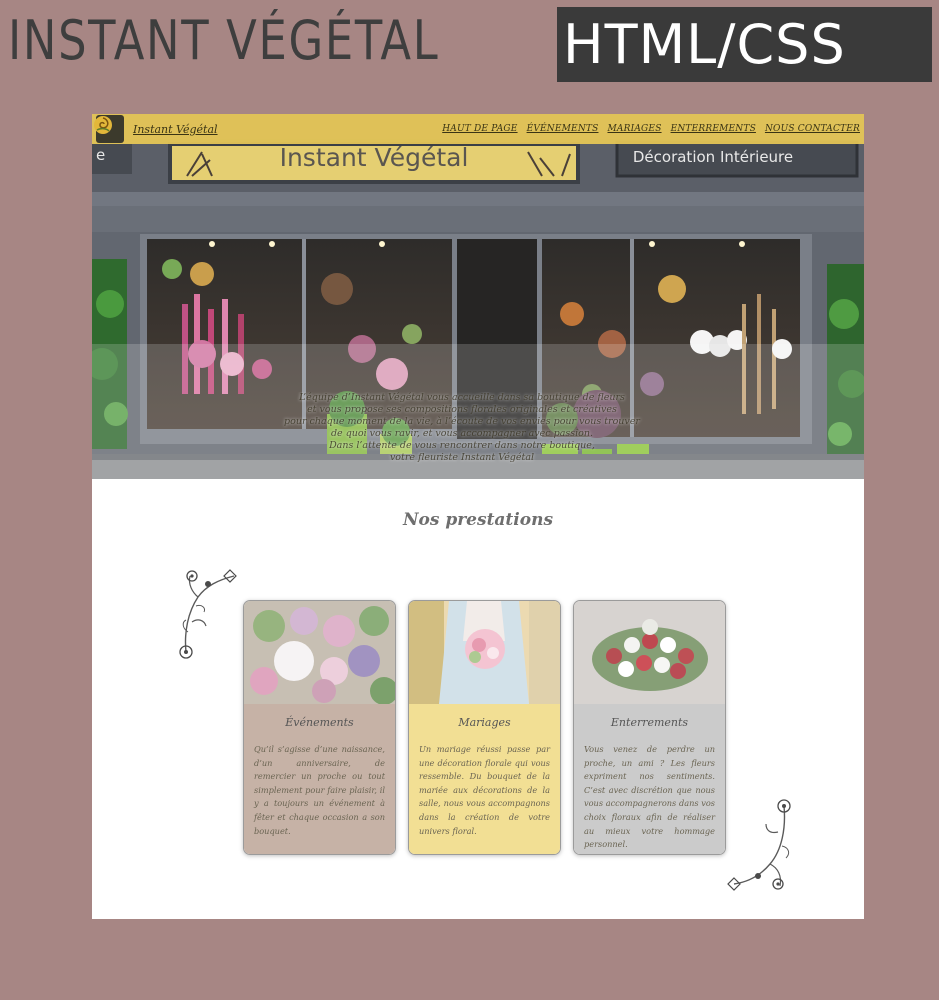  What do you see at coordinates (374, 157) in the screenshot?
I see `shop-sign-text: Instant Végétal` at bounding box center [374, 157].